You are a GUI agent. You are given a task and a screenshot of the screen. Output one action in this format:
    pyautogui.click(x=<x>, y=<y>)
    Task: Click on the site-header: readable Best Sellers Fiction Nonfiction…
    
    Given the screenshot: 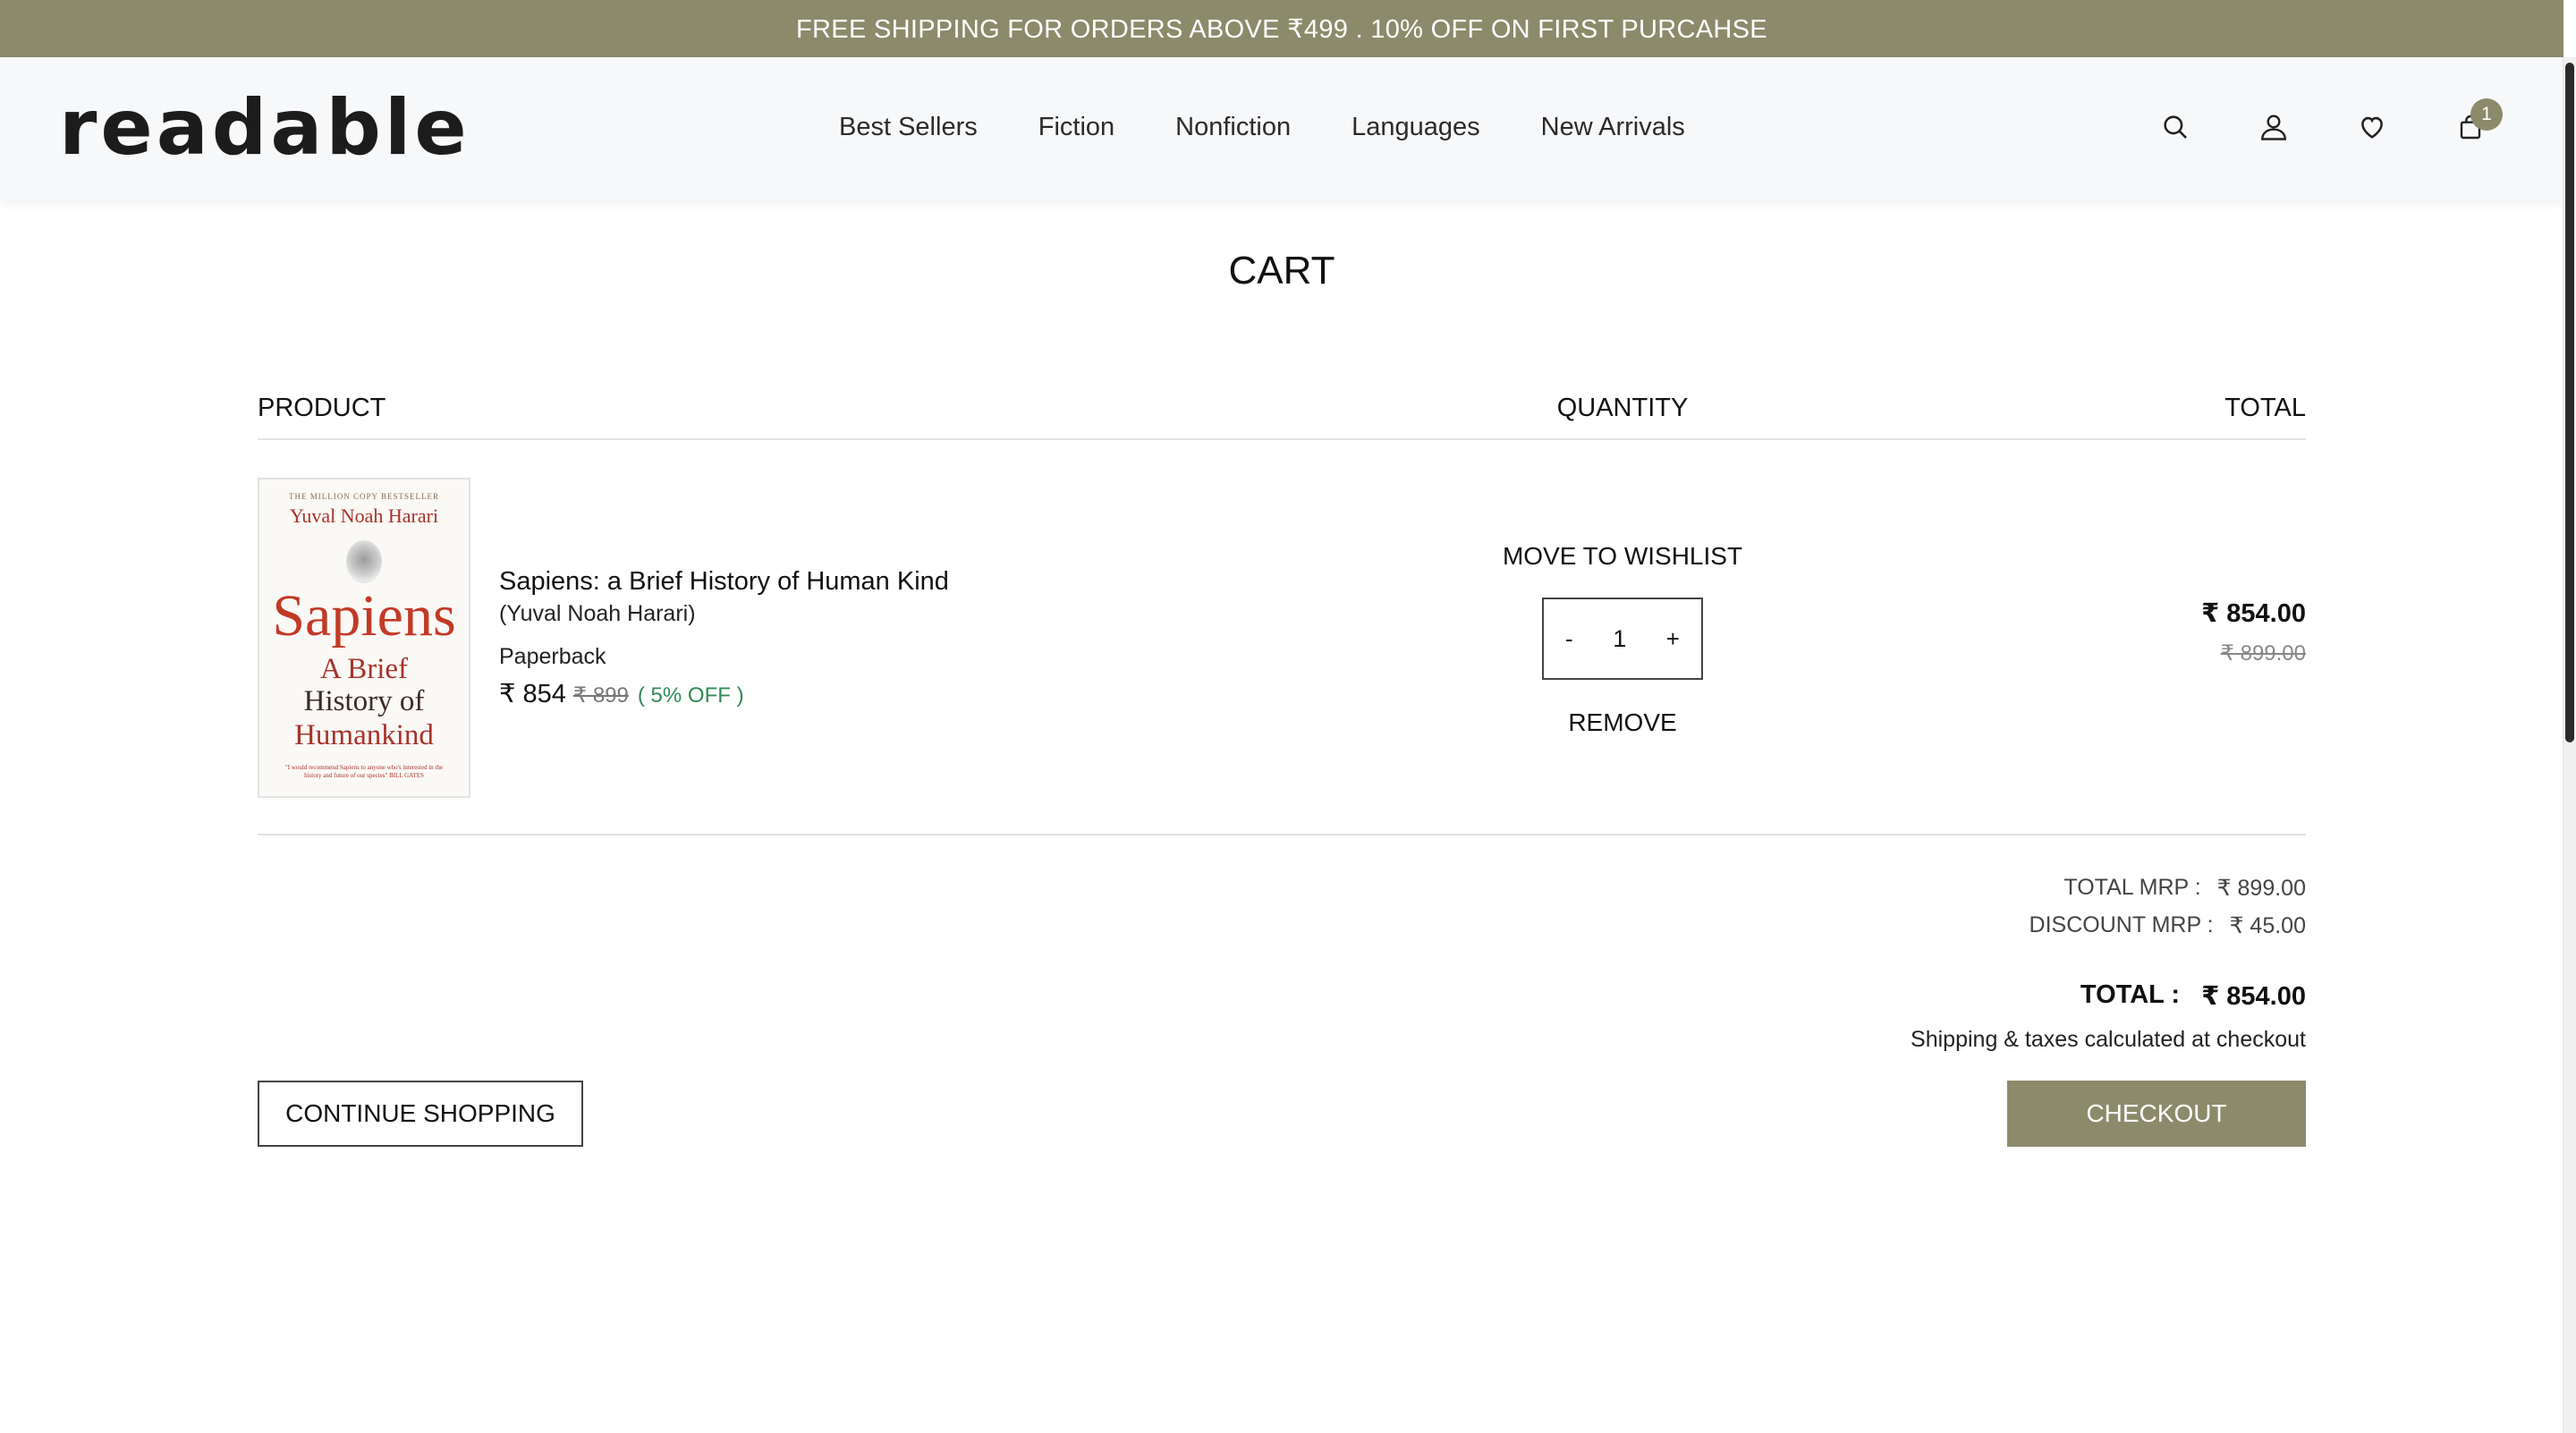 What is the action you would take?
    pyautogui.click(x=1281, y=128)
    